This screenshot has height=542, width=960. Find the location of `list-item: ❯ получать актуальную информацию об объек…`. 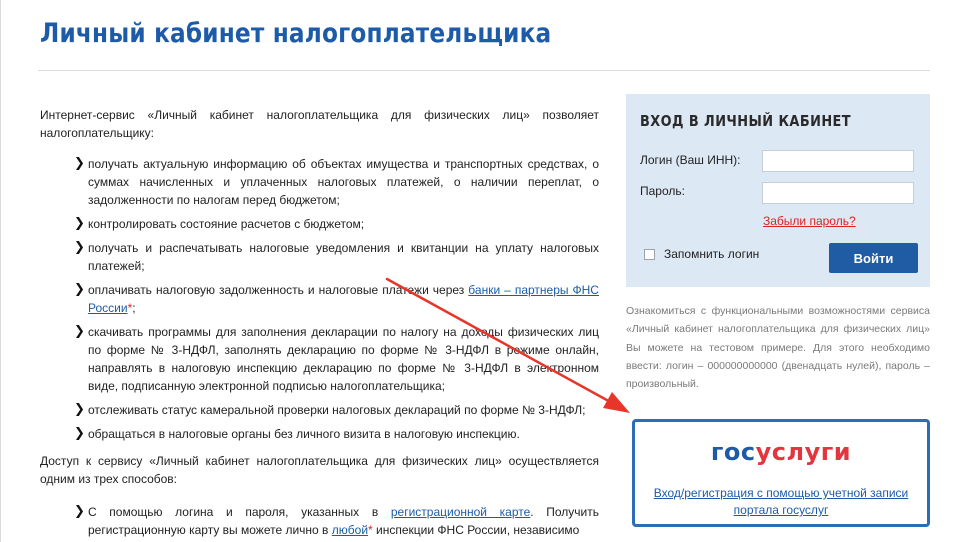

list-item: ❯ получать актуальную информацию об объек… is located at coordinates (319, 182).